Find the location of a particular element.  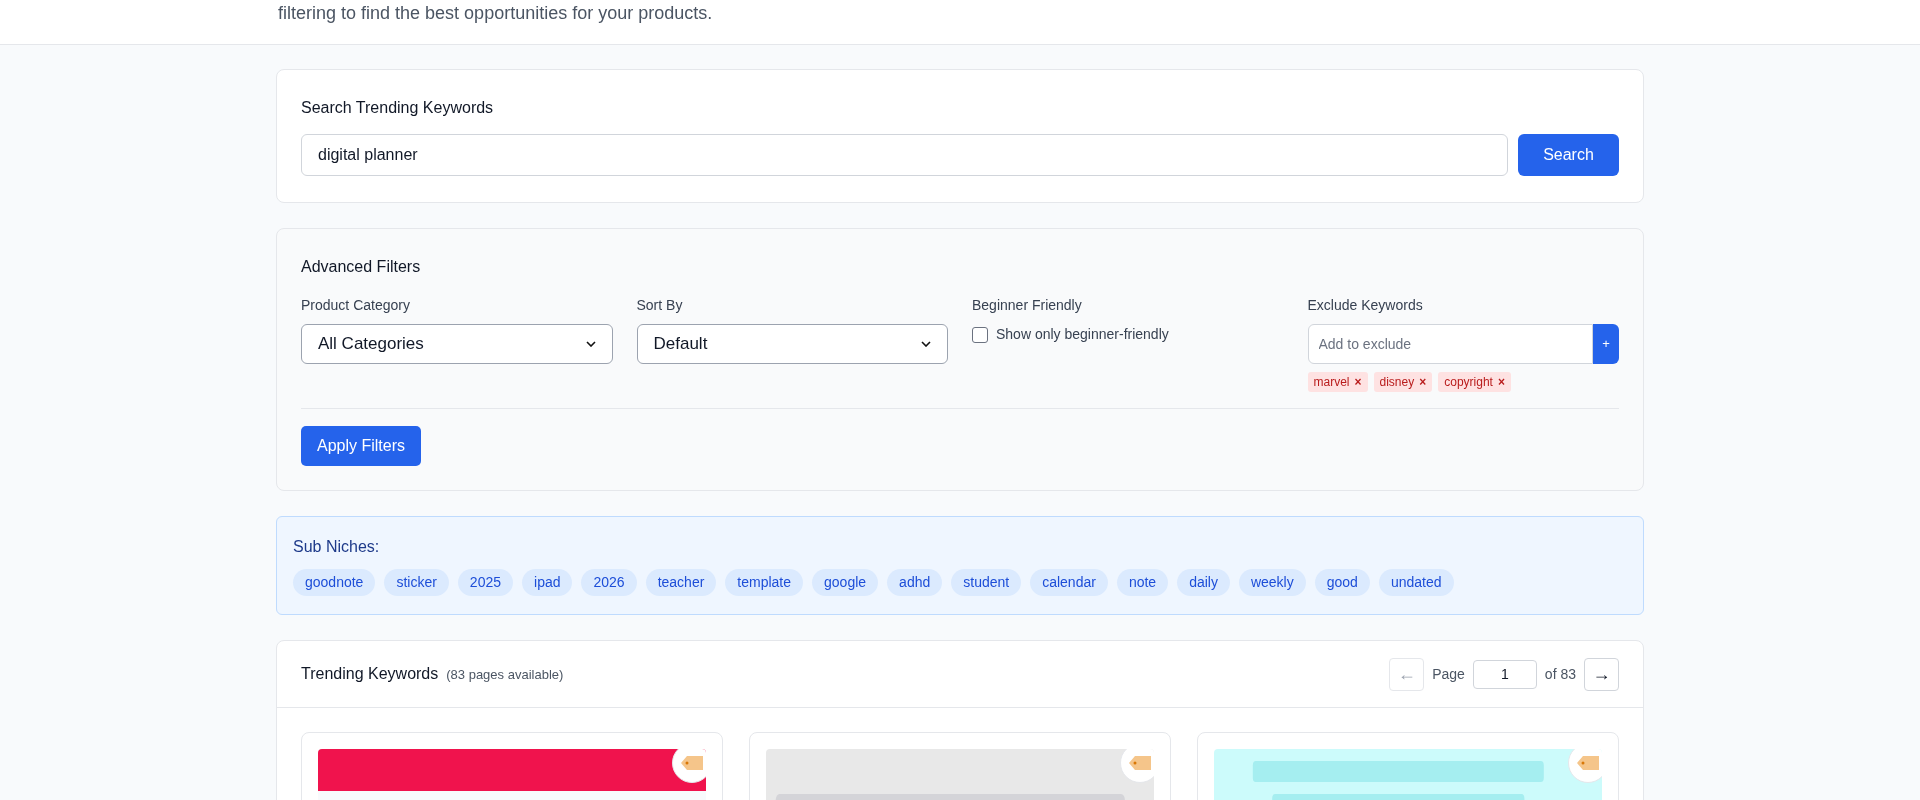

sub-niche-chip: daily is located at coordinates (1203, 582).